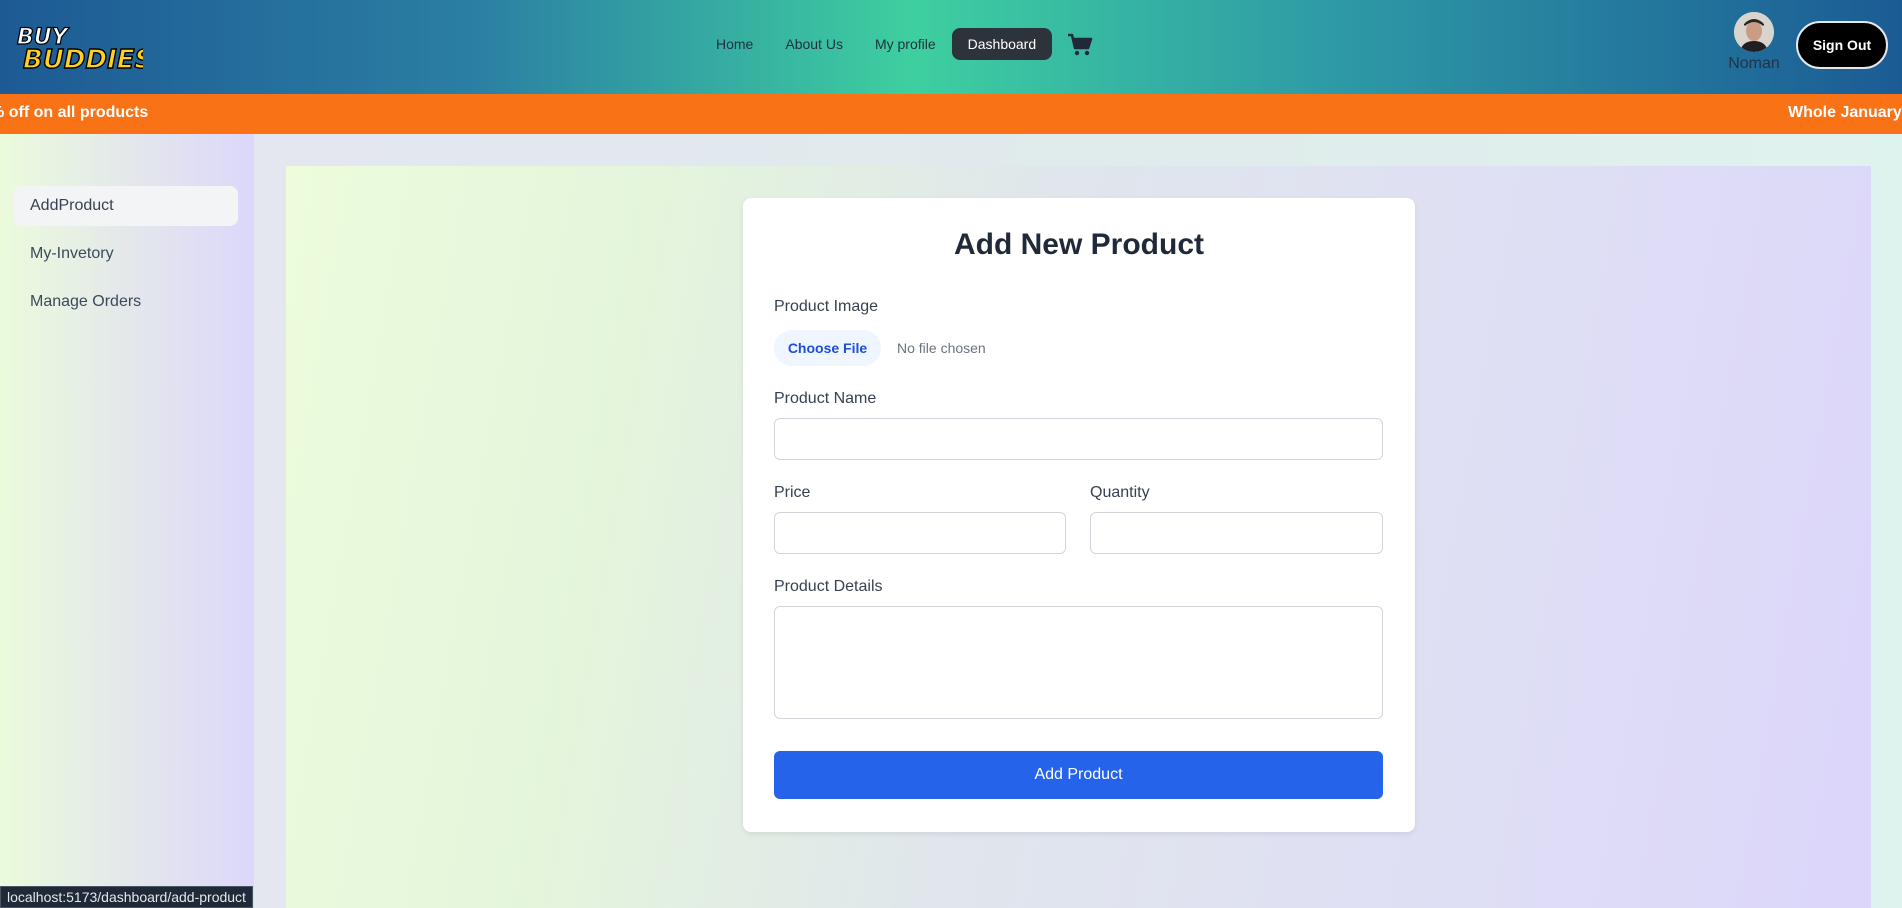 This screenshot has width=1902, height=908. Describe the element at coordinates (1842, 45) in the screenshot. I see `sign-out-button: Sign Out` at that location.